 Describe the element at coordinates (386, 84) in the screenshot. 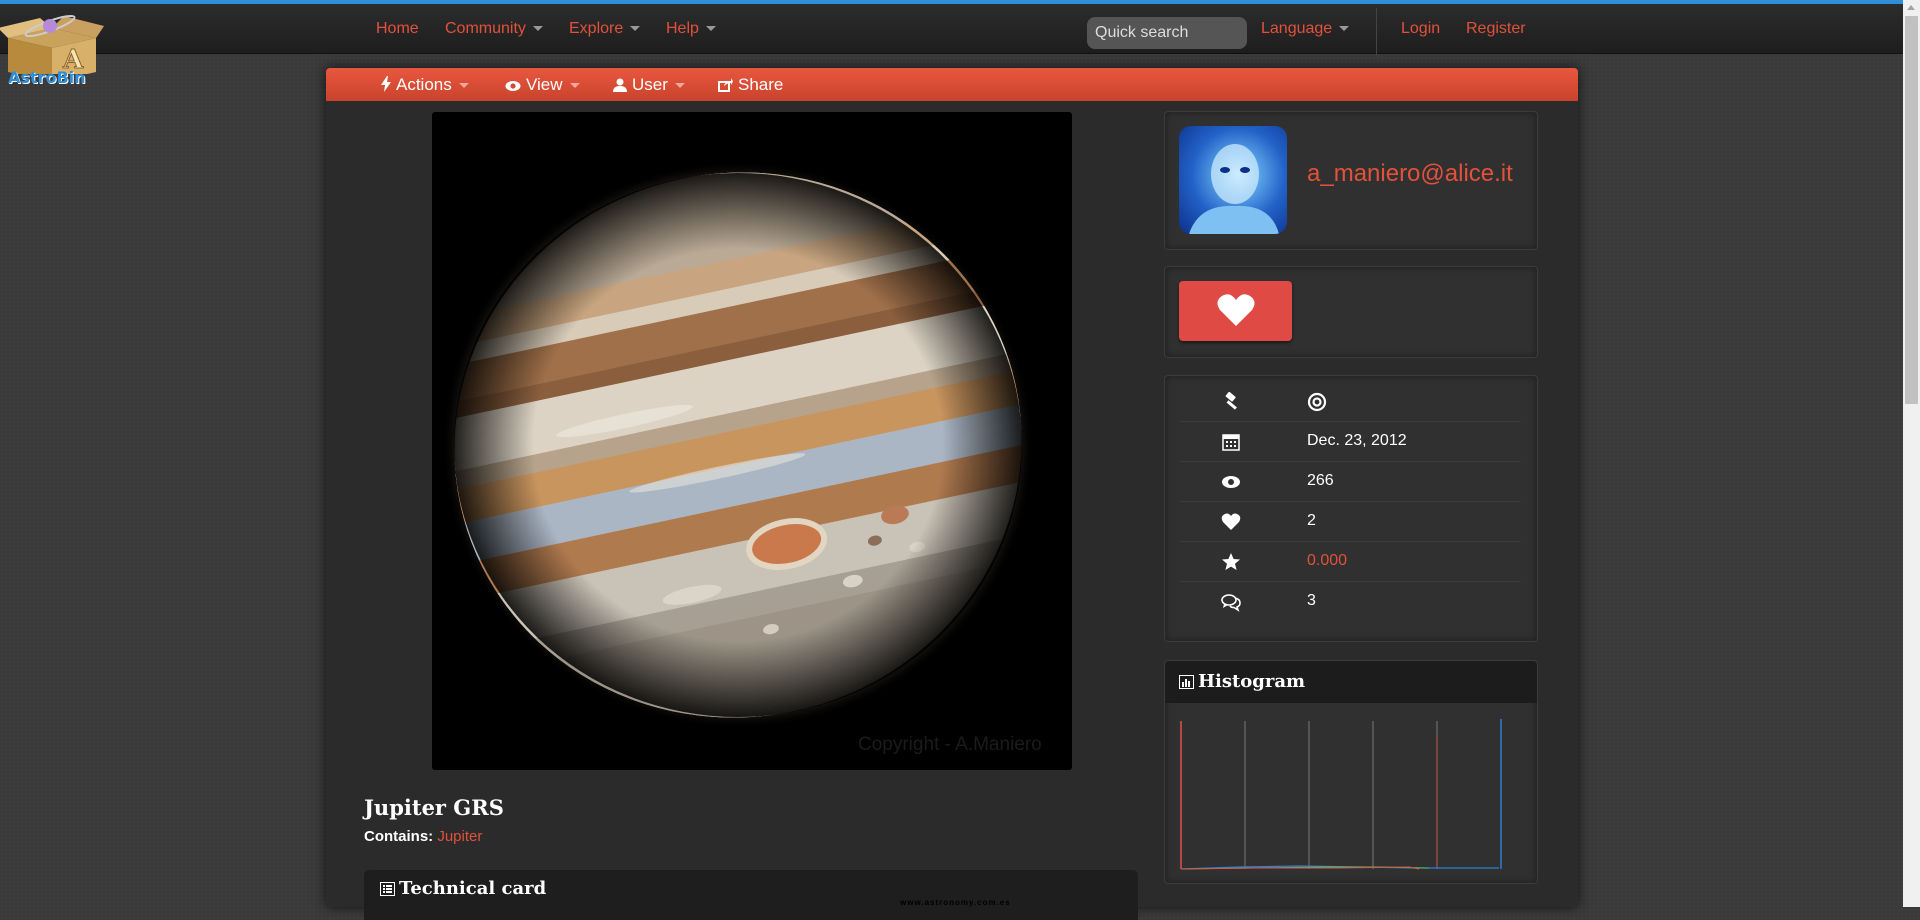

I see `bolt-icon` at that location.